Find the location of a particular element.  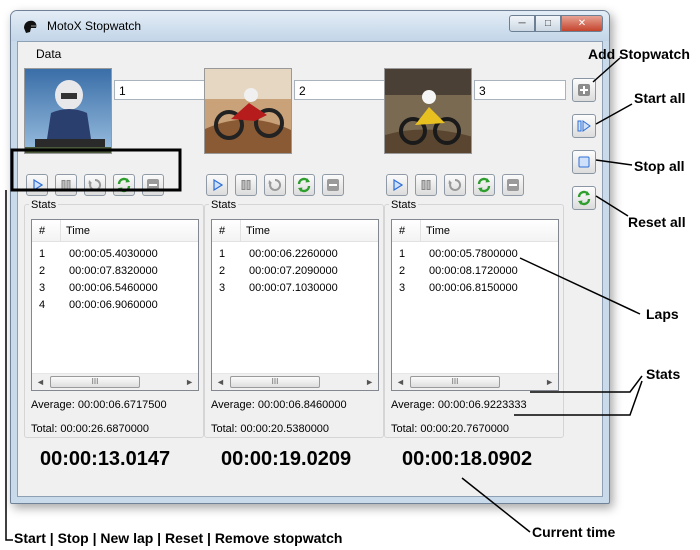

lap-row: 3 00:00:07.1030000 is located at coordinates (295, 288).